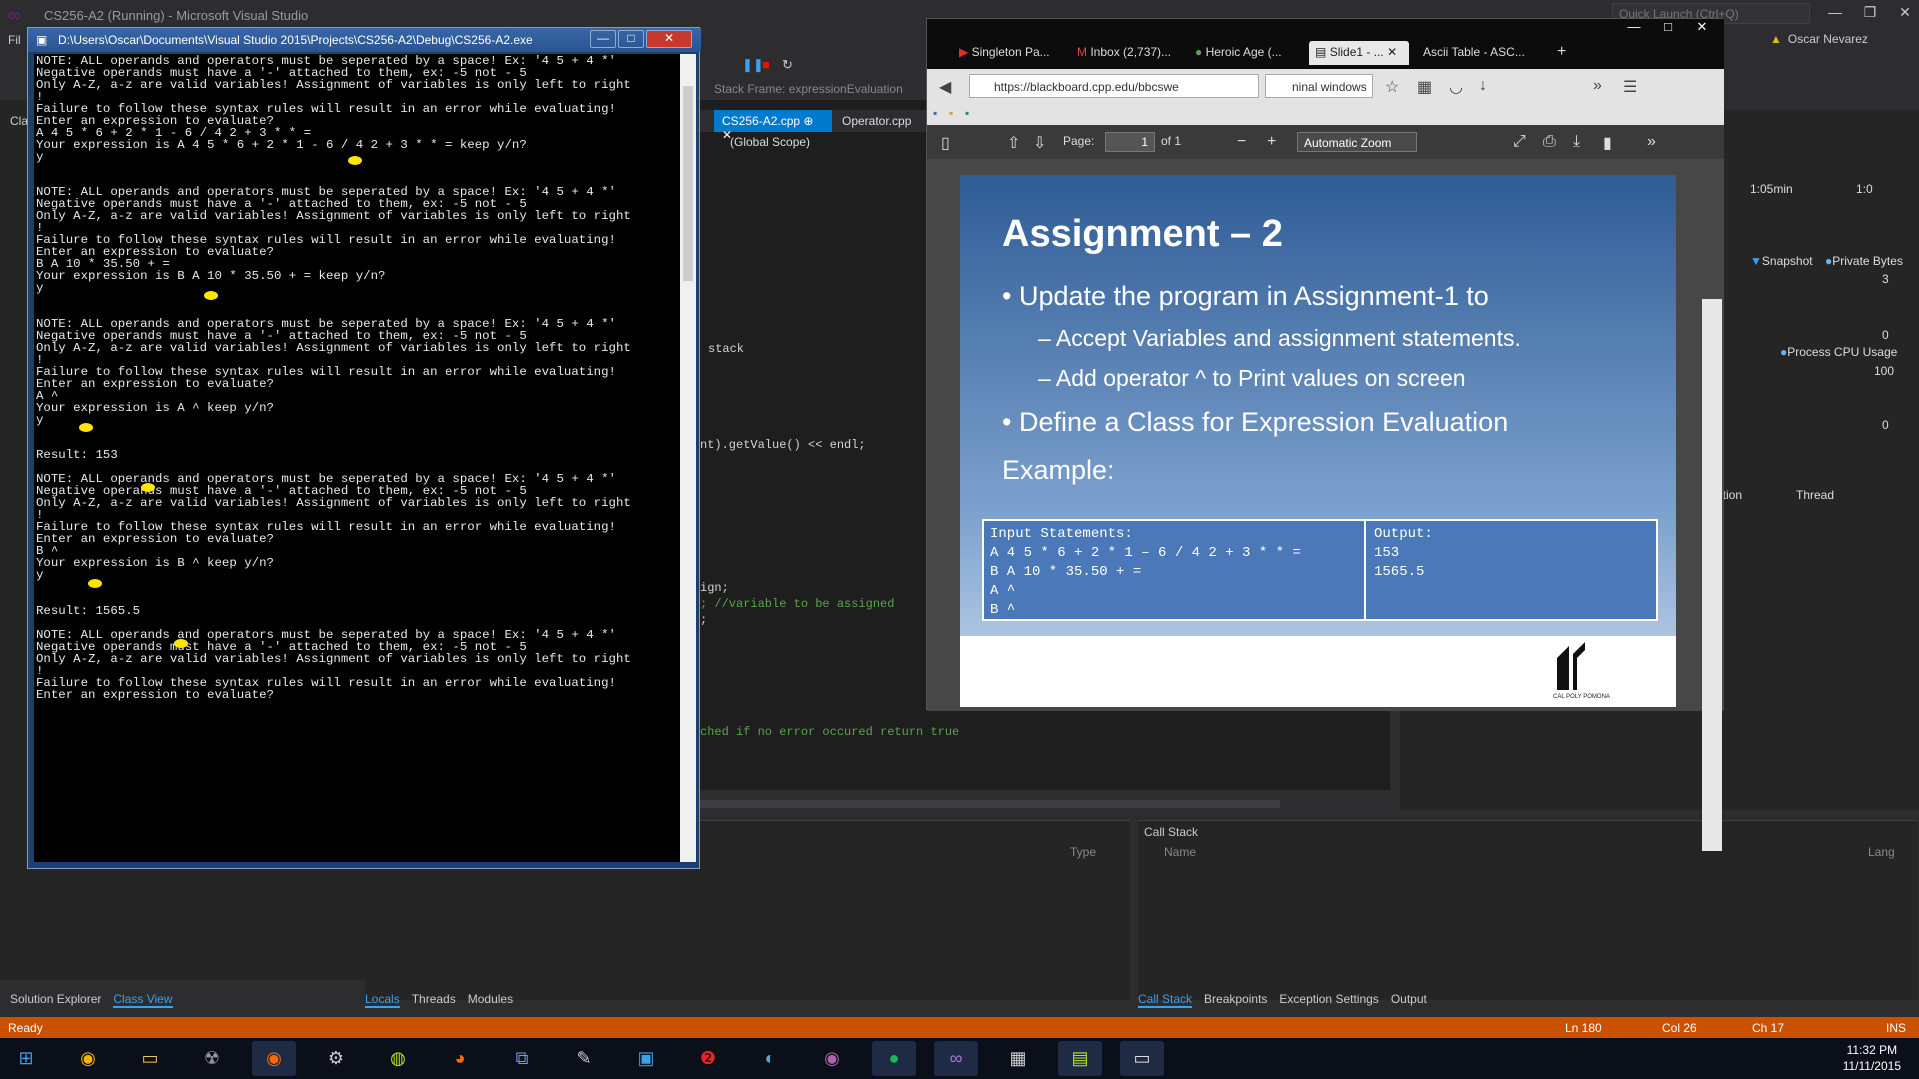  I want to click on tab-locals: Locals, so click(382, 1000).